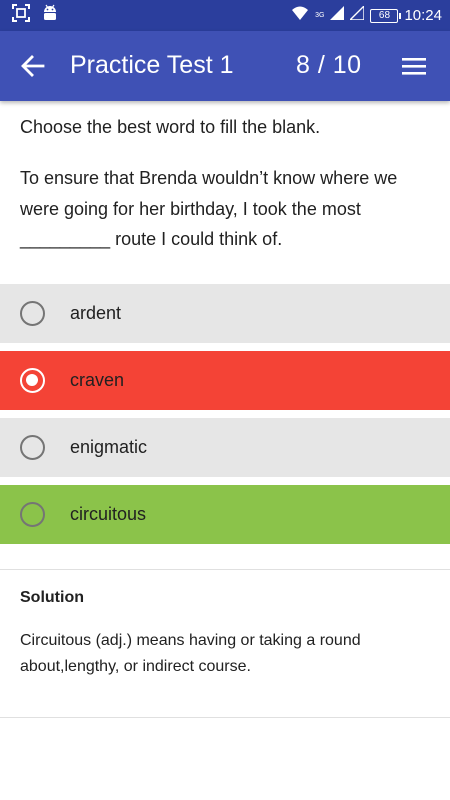 The height and width of the screenshot is (800, 450). I want to click on question-instruction: Choose the best word to fill the blank., so click(170, 127).